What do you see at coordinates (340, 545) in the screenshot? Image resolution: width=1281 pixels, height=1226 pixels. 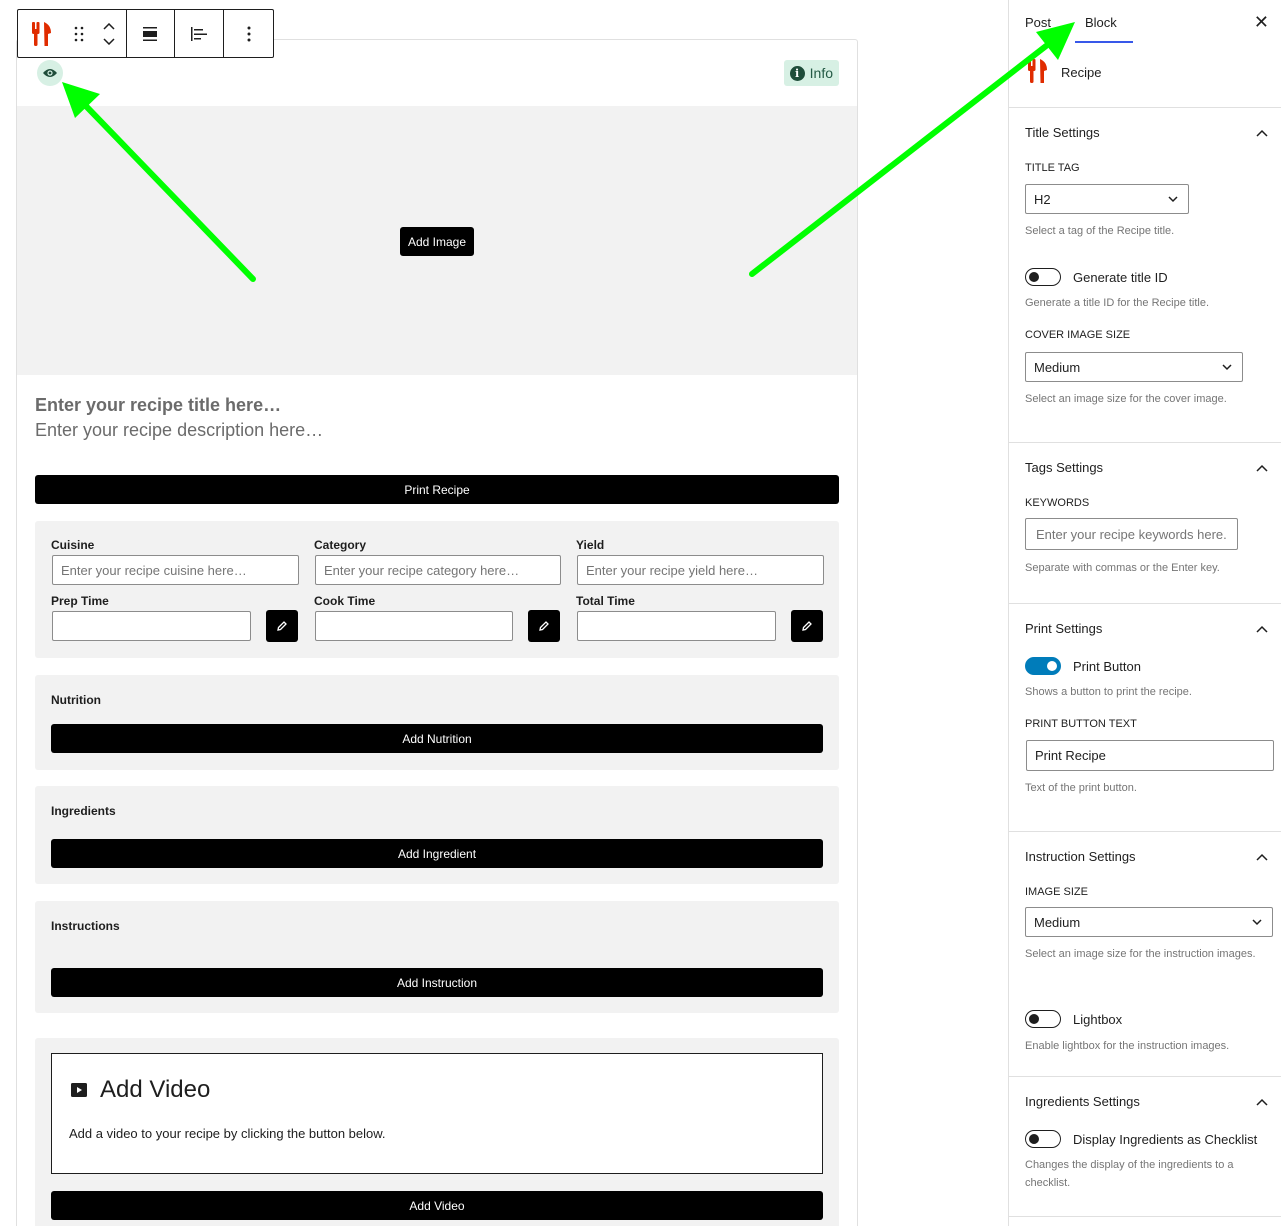 I see `category-label: Category` at bounding box center [340, 545].